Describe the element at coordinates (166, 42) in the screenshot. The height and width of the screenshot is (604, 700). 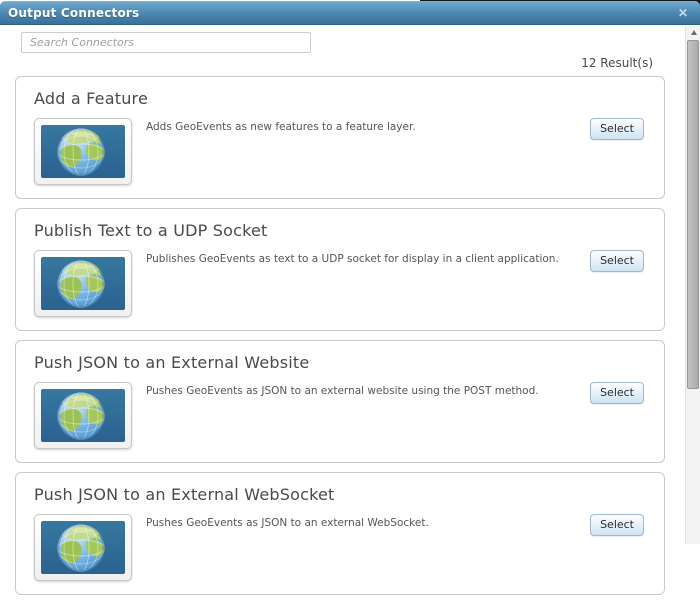
I see `search-input` at that location.